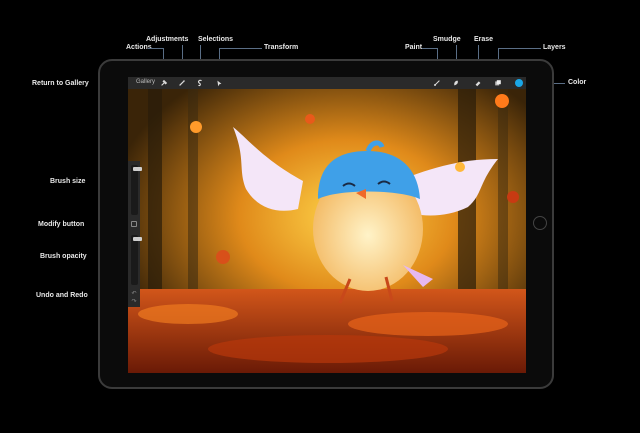 This screenshot has height=433, width=640. I want to click on callout-erase: Erase, so click(484, 39).